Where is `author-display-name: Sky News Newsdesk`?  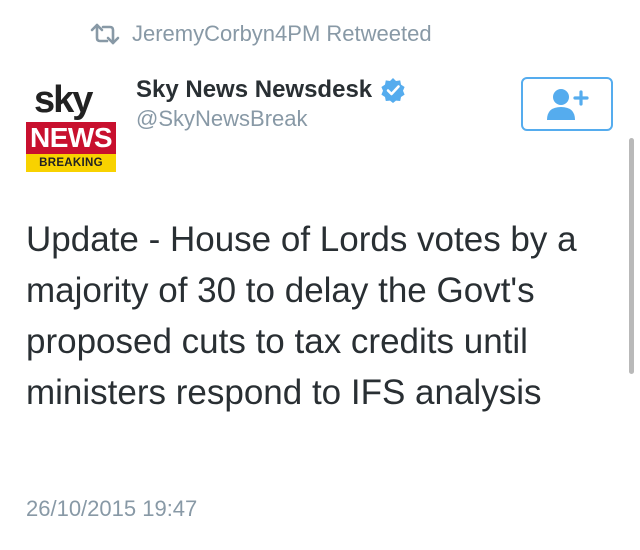 author-display-name: Sky News Newsdesk is located at coordinates (271, 90).